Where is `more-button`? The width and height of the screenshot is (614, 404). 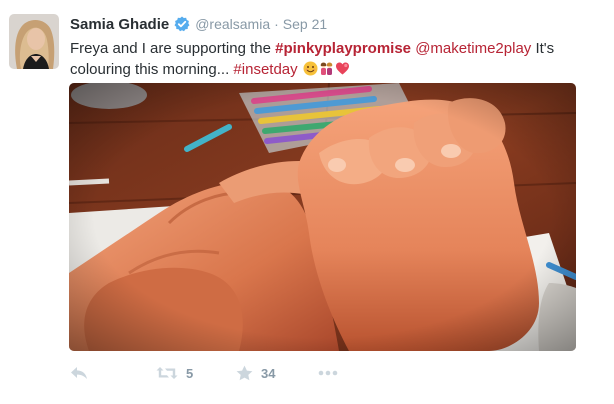
more-button is located at coordinates (333, 373).